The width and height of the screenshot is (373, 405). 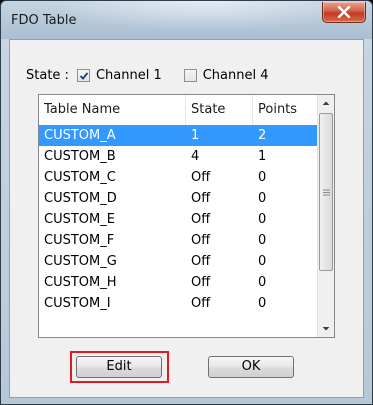 I want to click on grip-icon, so click(x=326, y=192).